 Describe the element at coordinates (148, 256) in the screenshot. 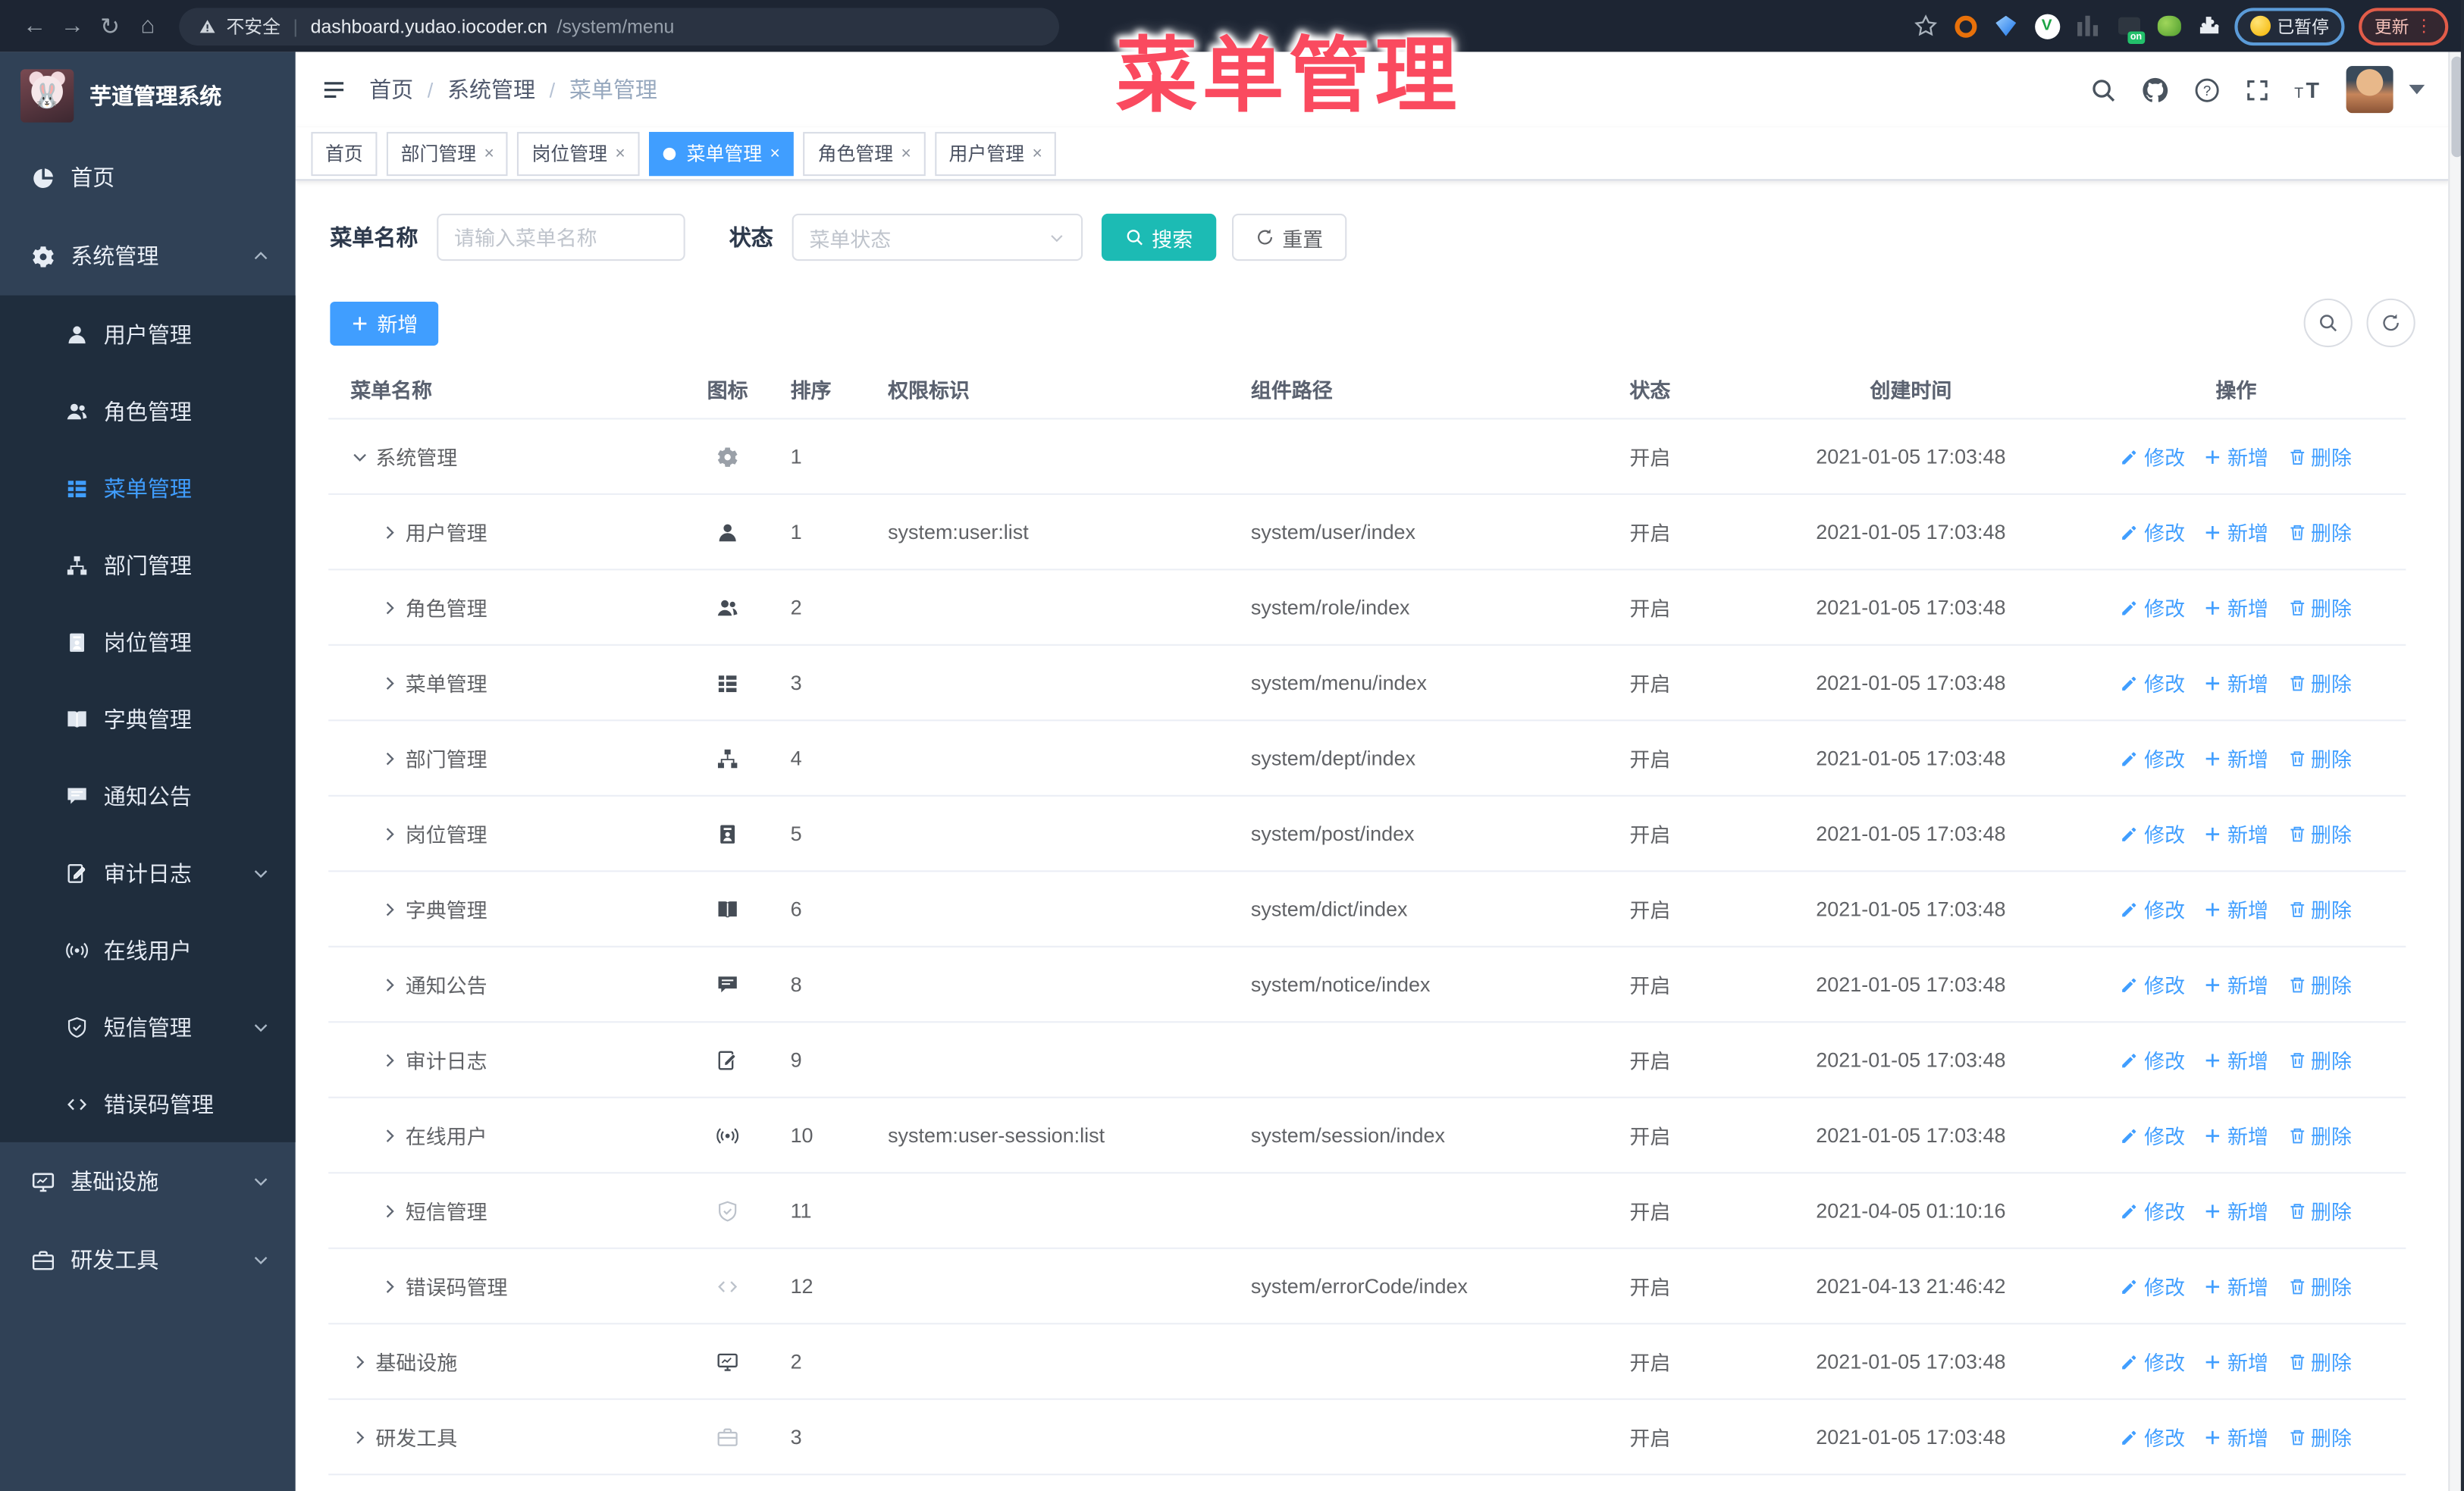

I see `sidebar-item-系统管理: 系统管理` at that location.